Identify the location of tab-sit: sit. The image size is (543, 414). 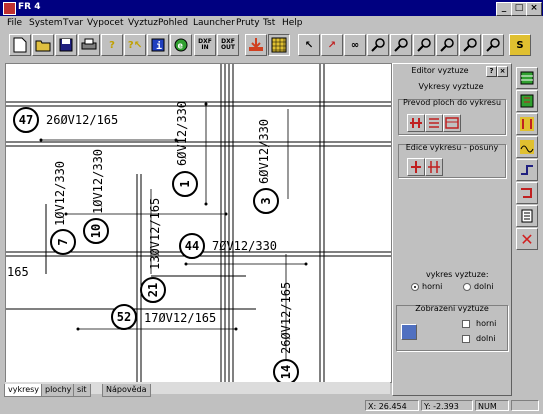
(82, 390).